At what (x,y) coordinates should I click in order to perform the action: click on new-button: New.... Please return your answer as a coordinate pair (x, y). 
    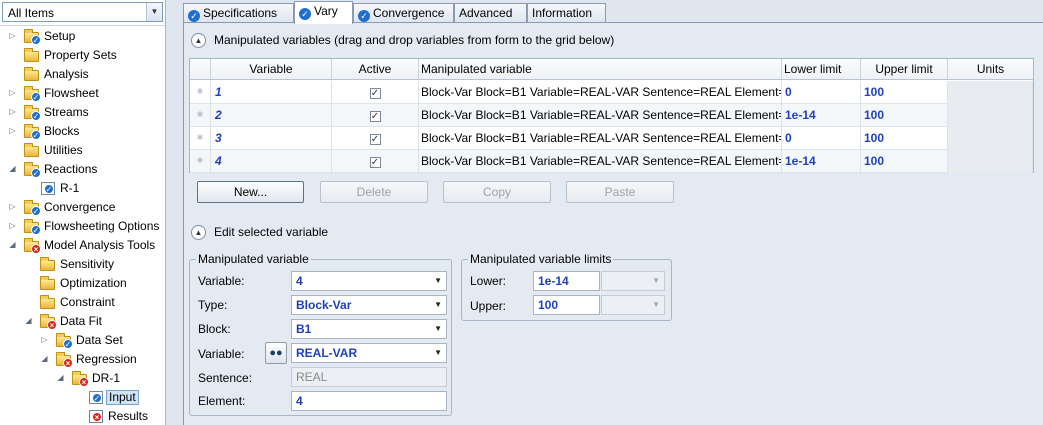
    Looking at the image, I should click on (250, 192).